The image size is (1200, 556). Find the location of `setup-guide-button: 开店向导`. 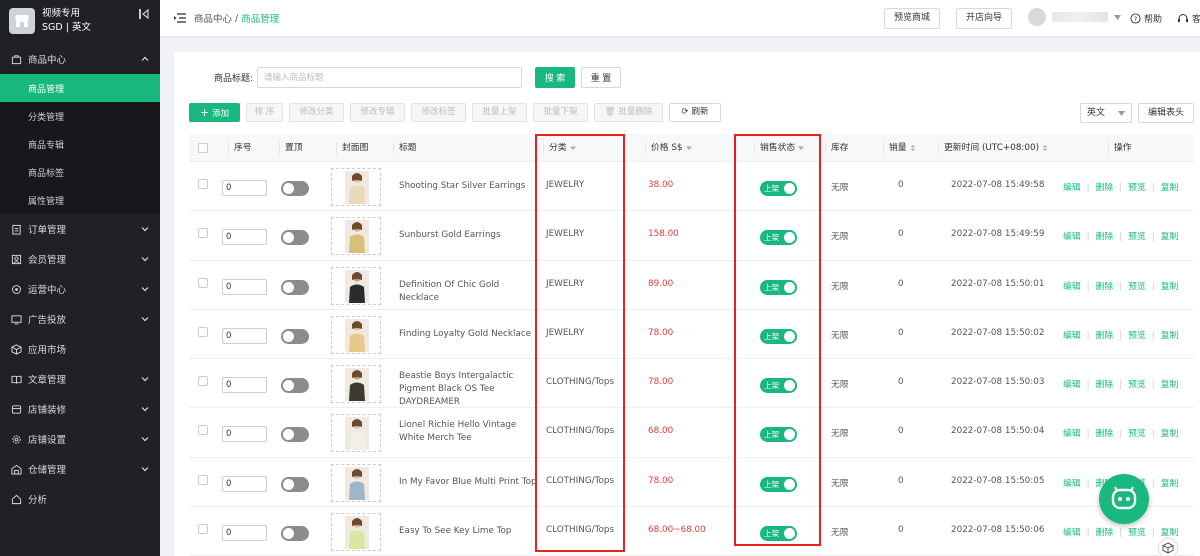

setup-guide-button: 开店向导 is located at coordinates (984, 18).